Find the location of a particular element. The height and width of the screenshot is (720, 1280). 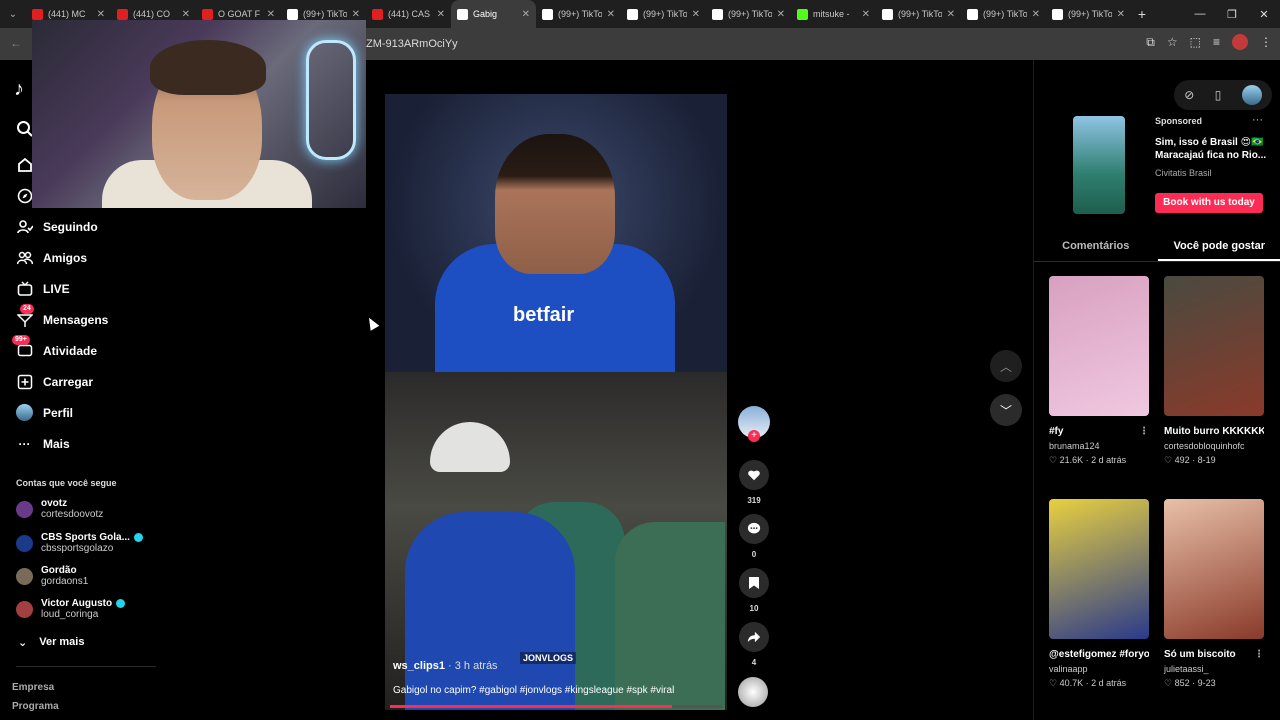

browser-tab: Gabig ✕ is located at coordinates (493, 14).